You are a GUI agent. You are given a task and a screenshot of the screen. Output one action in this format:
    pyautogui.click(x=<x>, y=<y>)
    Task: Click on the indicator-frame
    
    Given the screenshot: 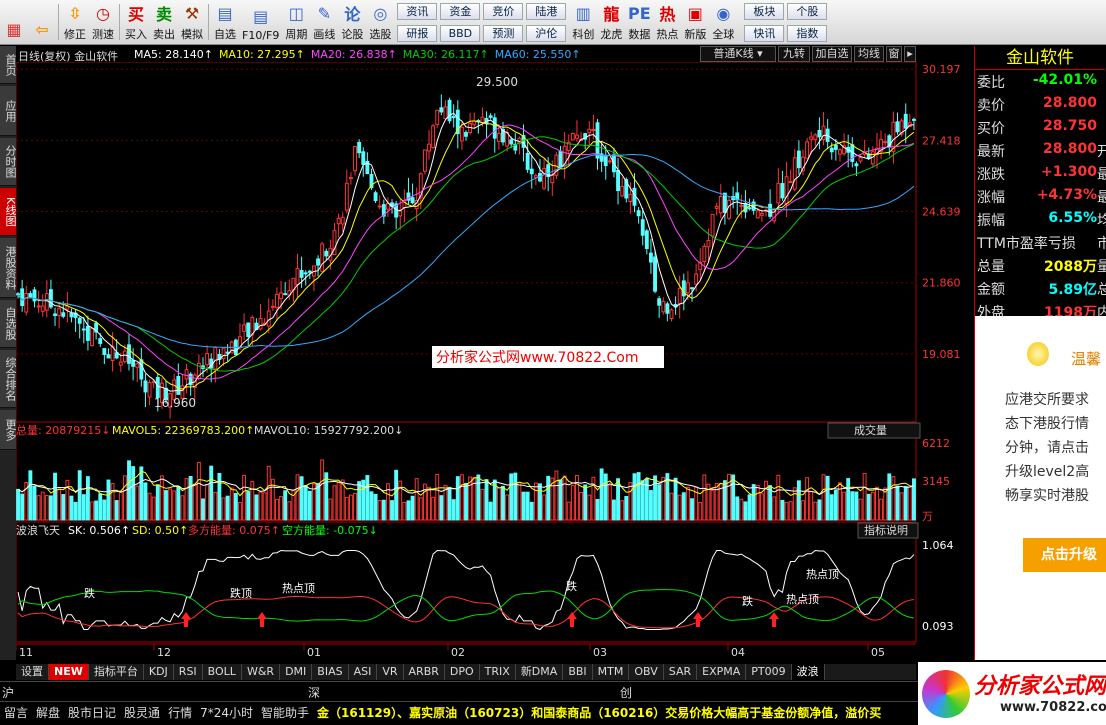 What is the action you would take?
    pyautogui.click(x=466, y=582)
    